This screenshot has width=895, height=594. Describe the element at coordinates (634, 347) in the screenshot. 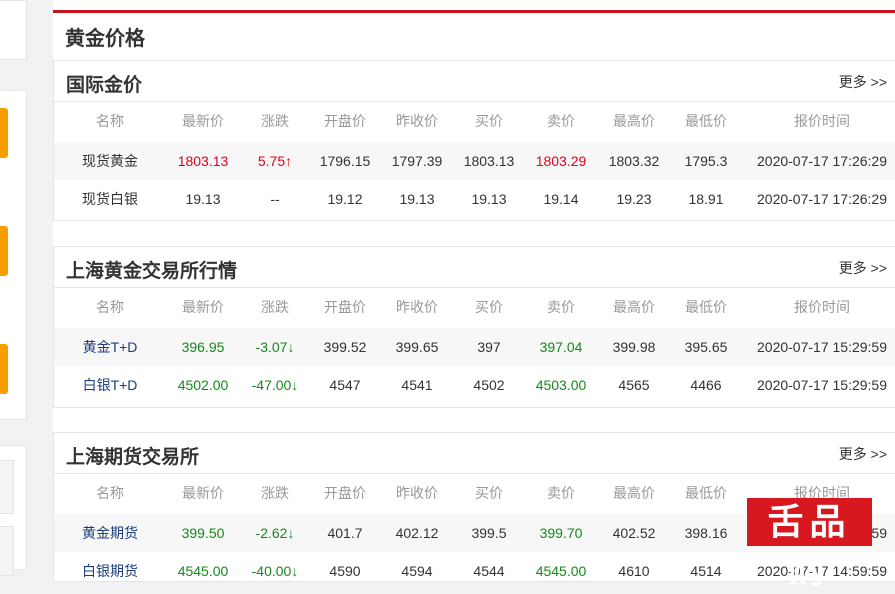

I see `row-high: 399.98` at that location.